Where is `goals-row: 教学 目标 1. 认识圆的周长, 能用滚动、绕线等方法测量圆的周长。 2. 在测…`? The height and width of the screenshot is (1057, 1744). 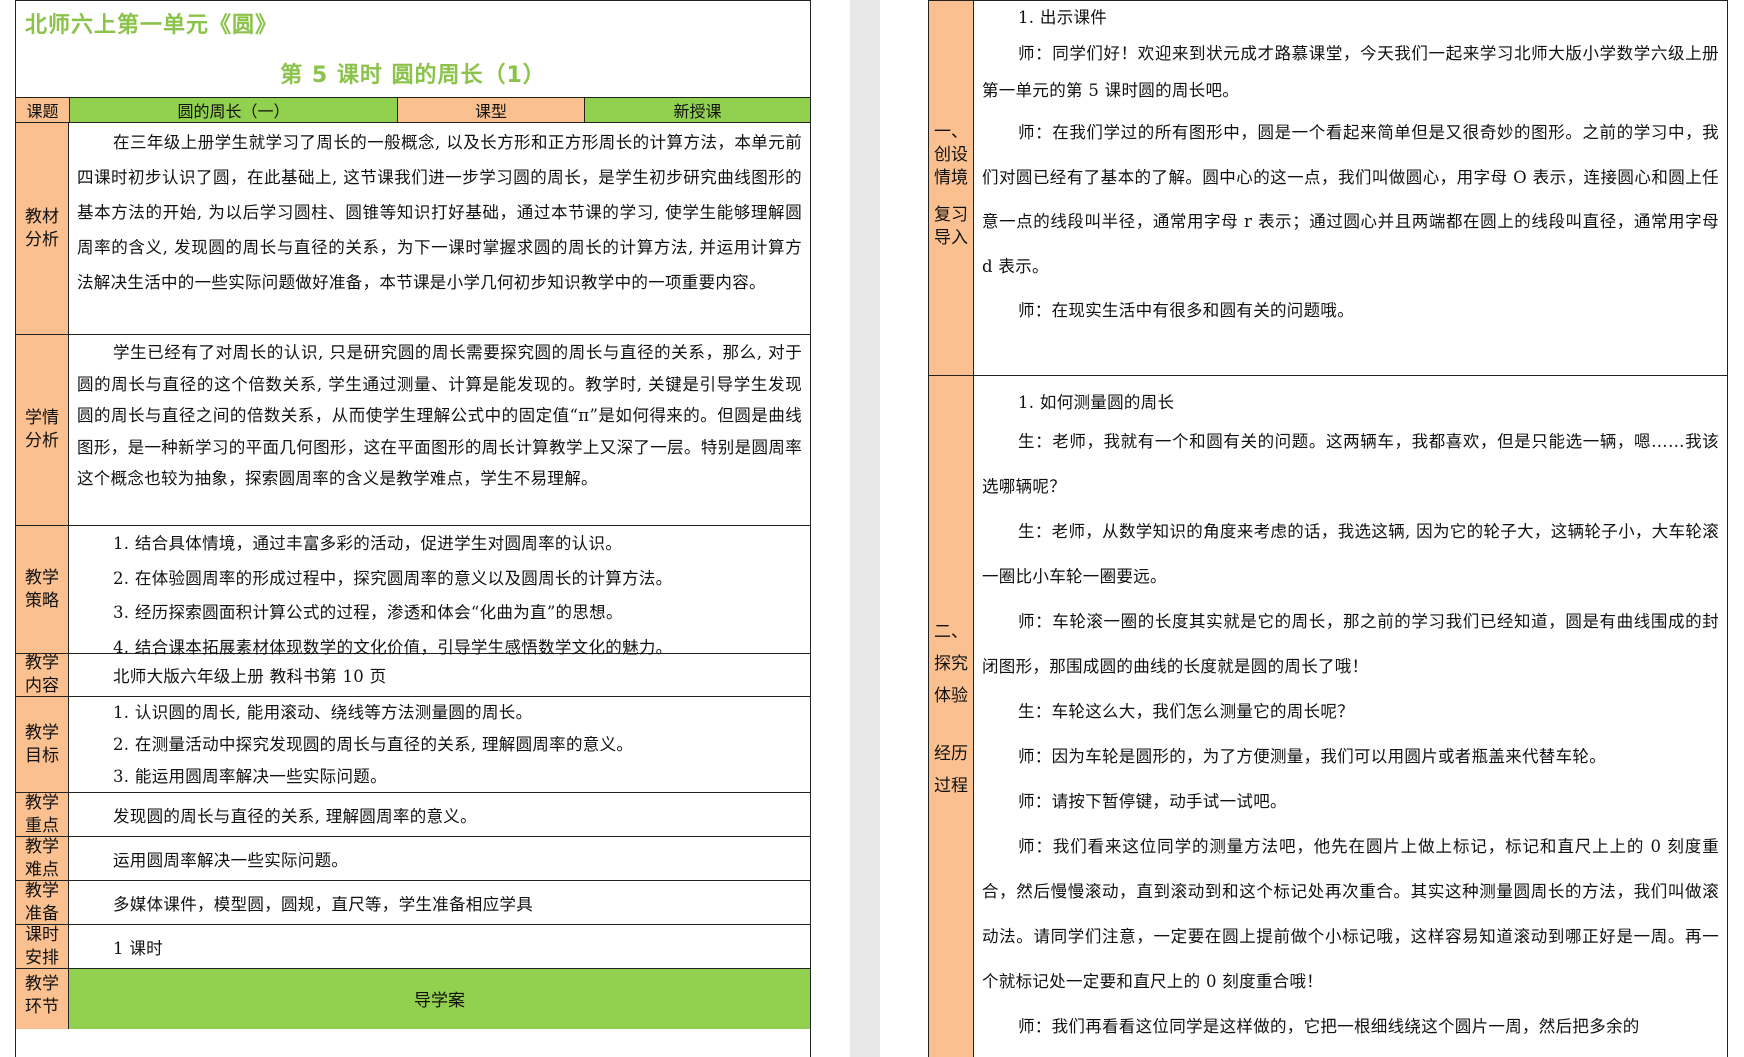 goals-row: 教学 目标 1. 认识圆的周长, 能用滚动、绕线等方法测量圆的周长。 2. 在测… is located at coordinates (413, 745).